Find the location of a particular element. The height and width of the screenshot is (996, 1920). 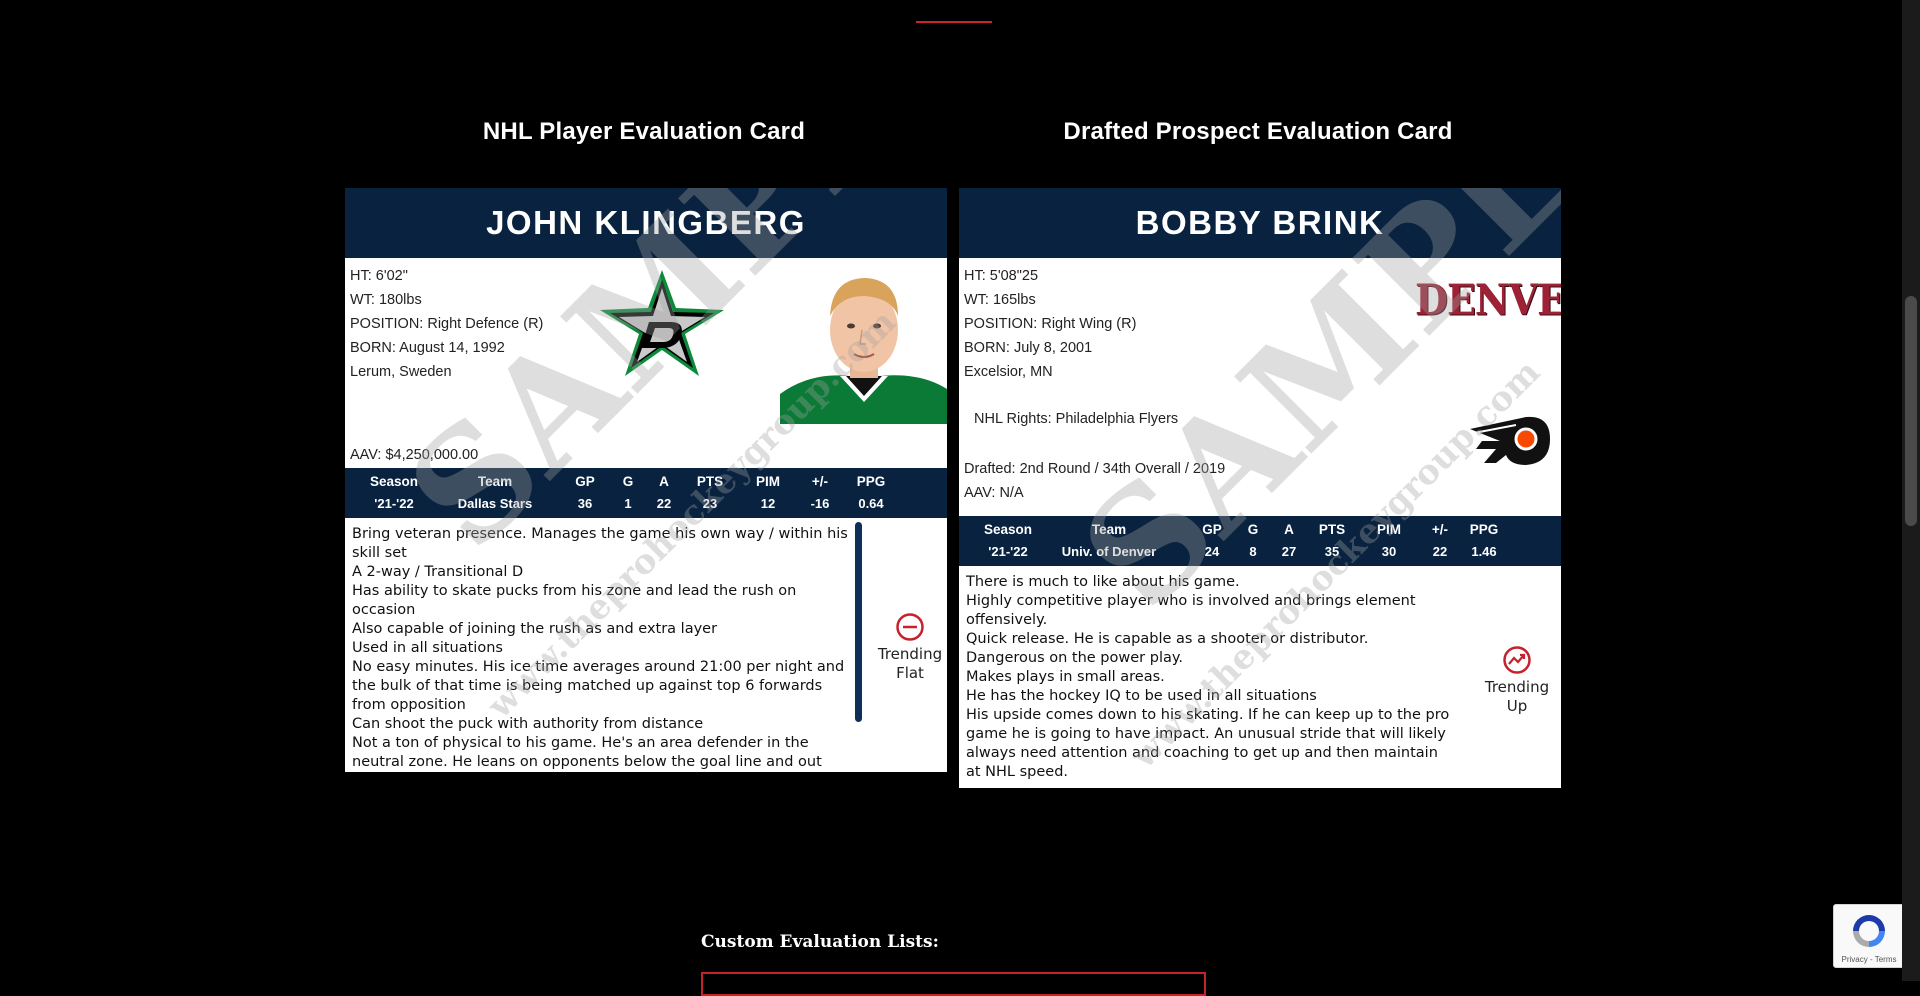

stat-ppg: 1.46 is located at coordinates (1484, 551).